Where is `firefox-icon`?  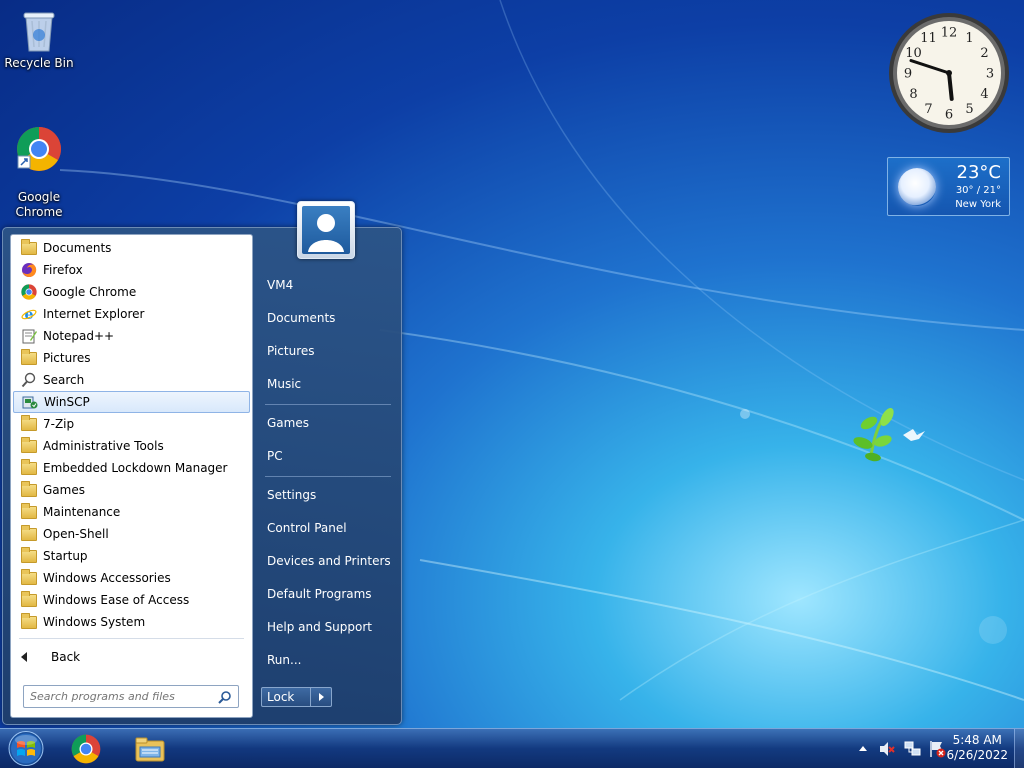
firefox-icon is located at coordinates (29, 270).